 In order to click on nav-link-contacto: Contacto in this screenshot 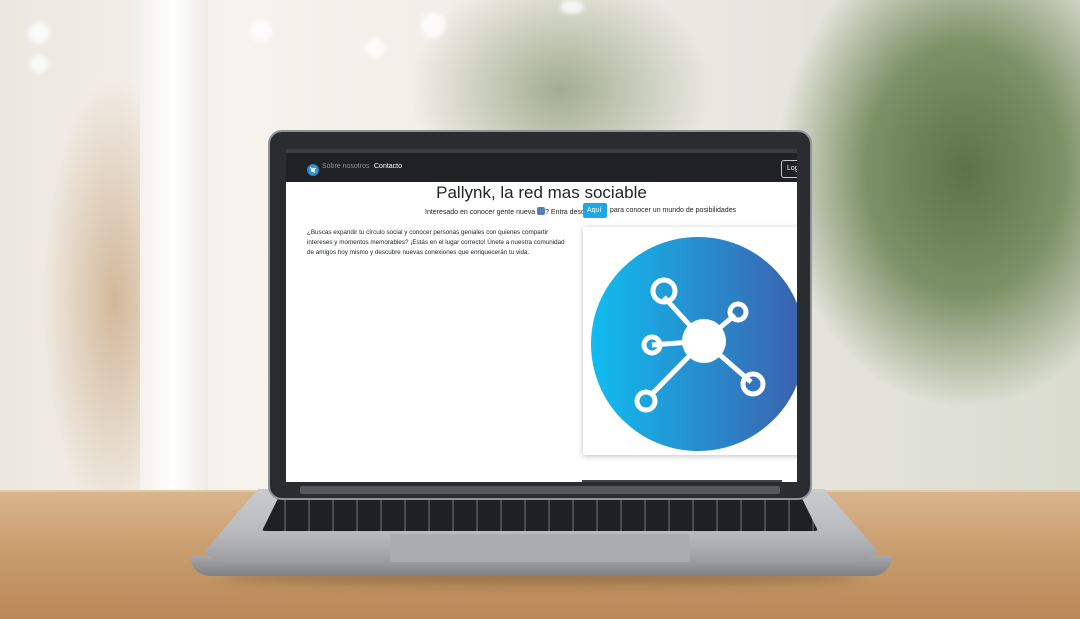, I will do `click(388, 166)`.